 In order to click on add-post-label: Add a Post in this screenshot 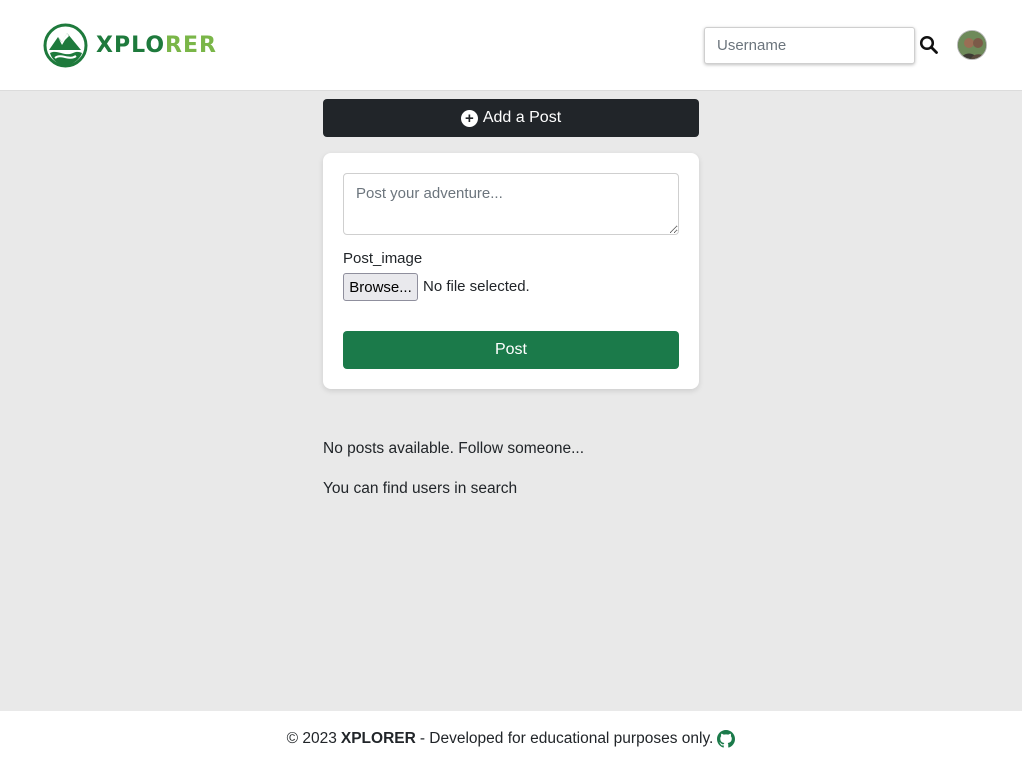, I will do `click(522, 117)`.